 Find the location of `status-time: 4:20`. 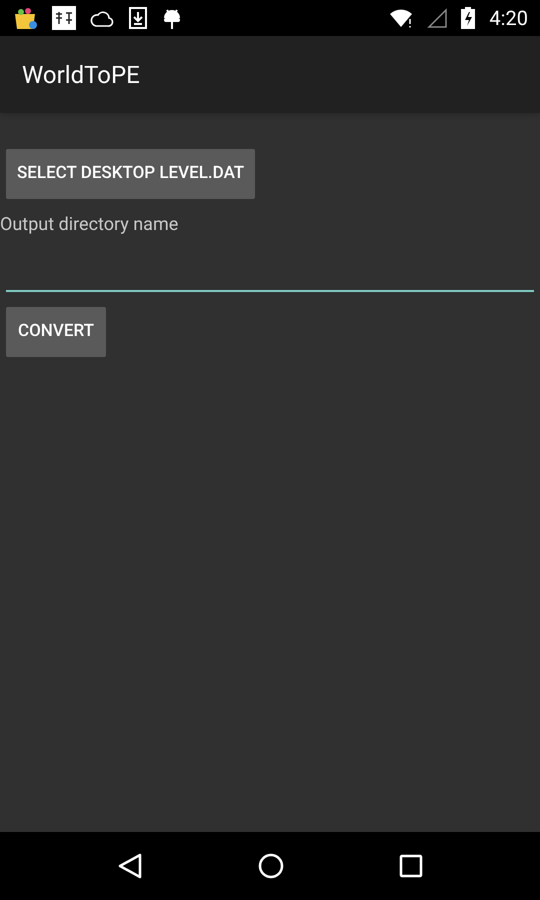

status-time: 4:20 is located at coordinates (508, 18).